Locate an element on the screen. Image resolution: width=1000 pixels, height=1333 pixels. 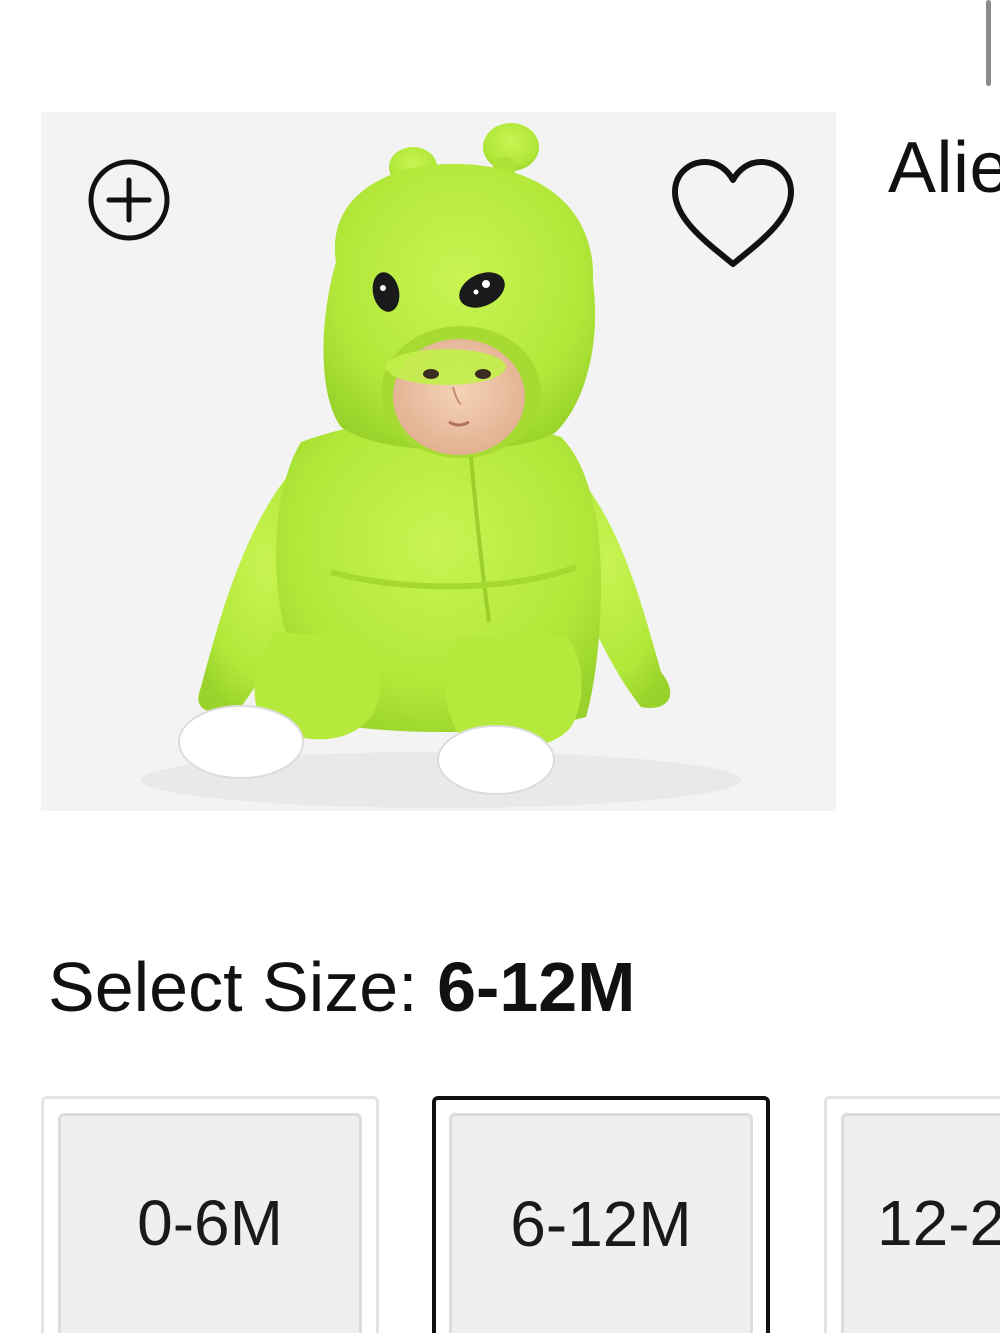
size-option-6-12m: 6-12M is located at coordinates (601, 1214).